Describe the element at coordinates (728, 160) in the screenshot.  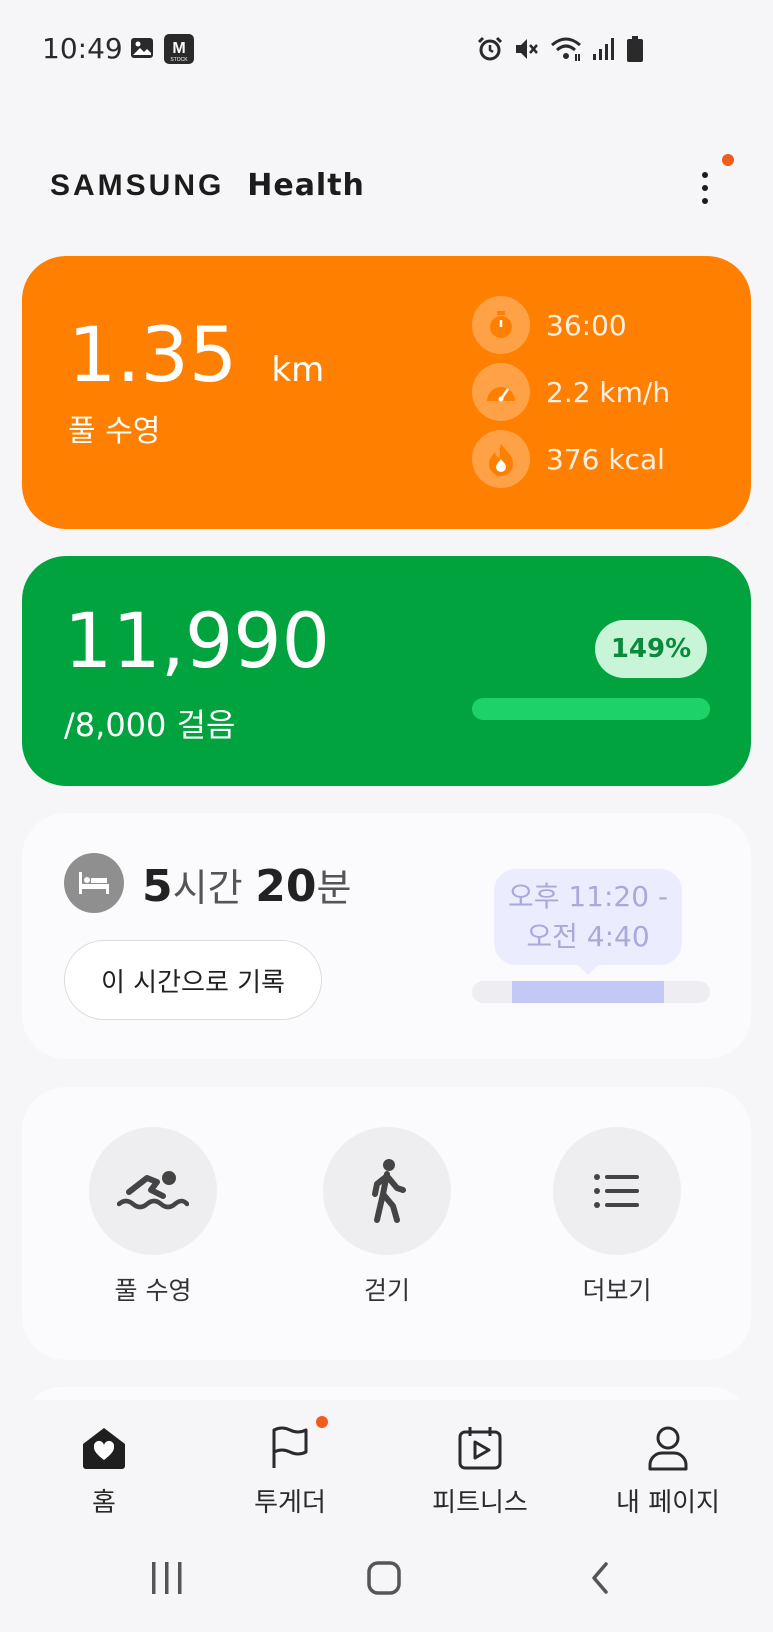
I see `notification-badge` at that location.